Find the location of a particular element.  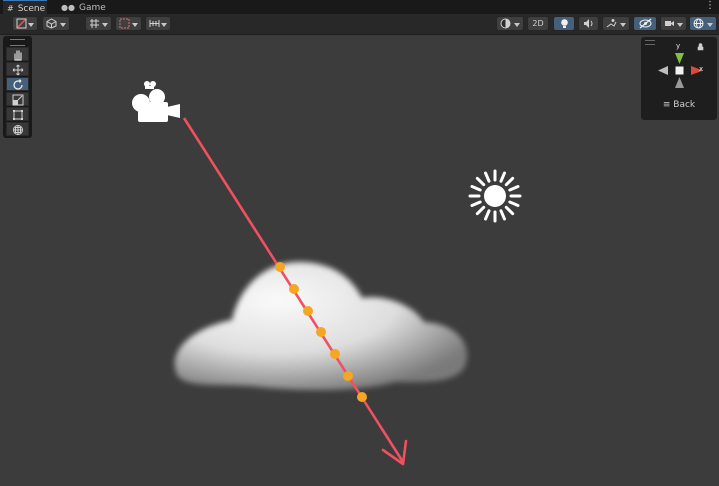

tools-overlay is located at coordinates (17, 87).